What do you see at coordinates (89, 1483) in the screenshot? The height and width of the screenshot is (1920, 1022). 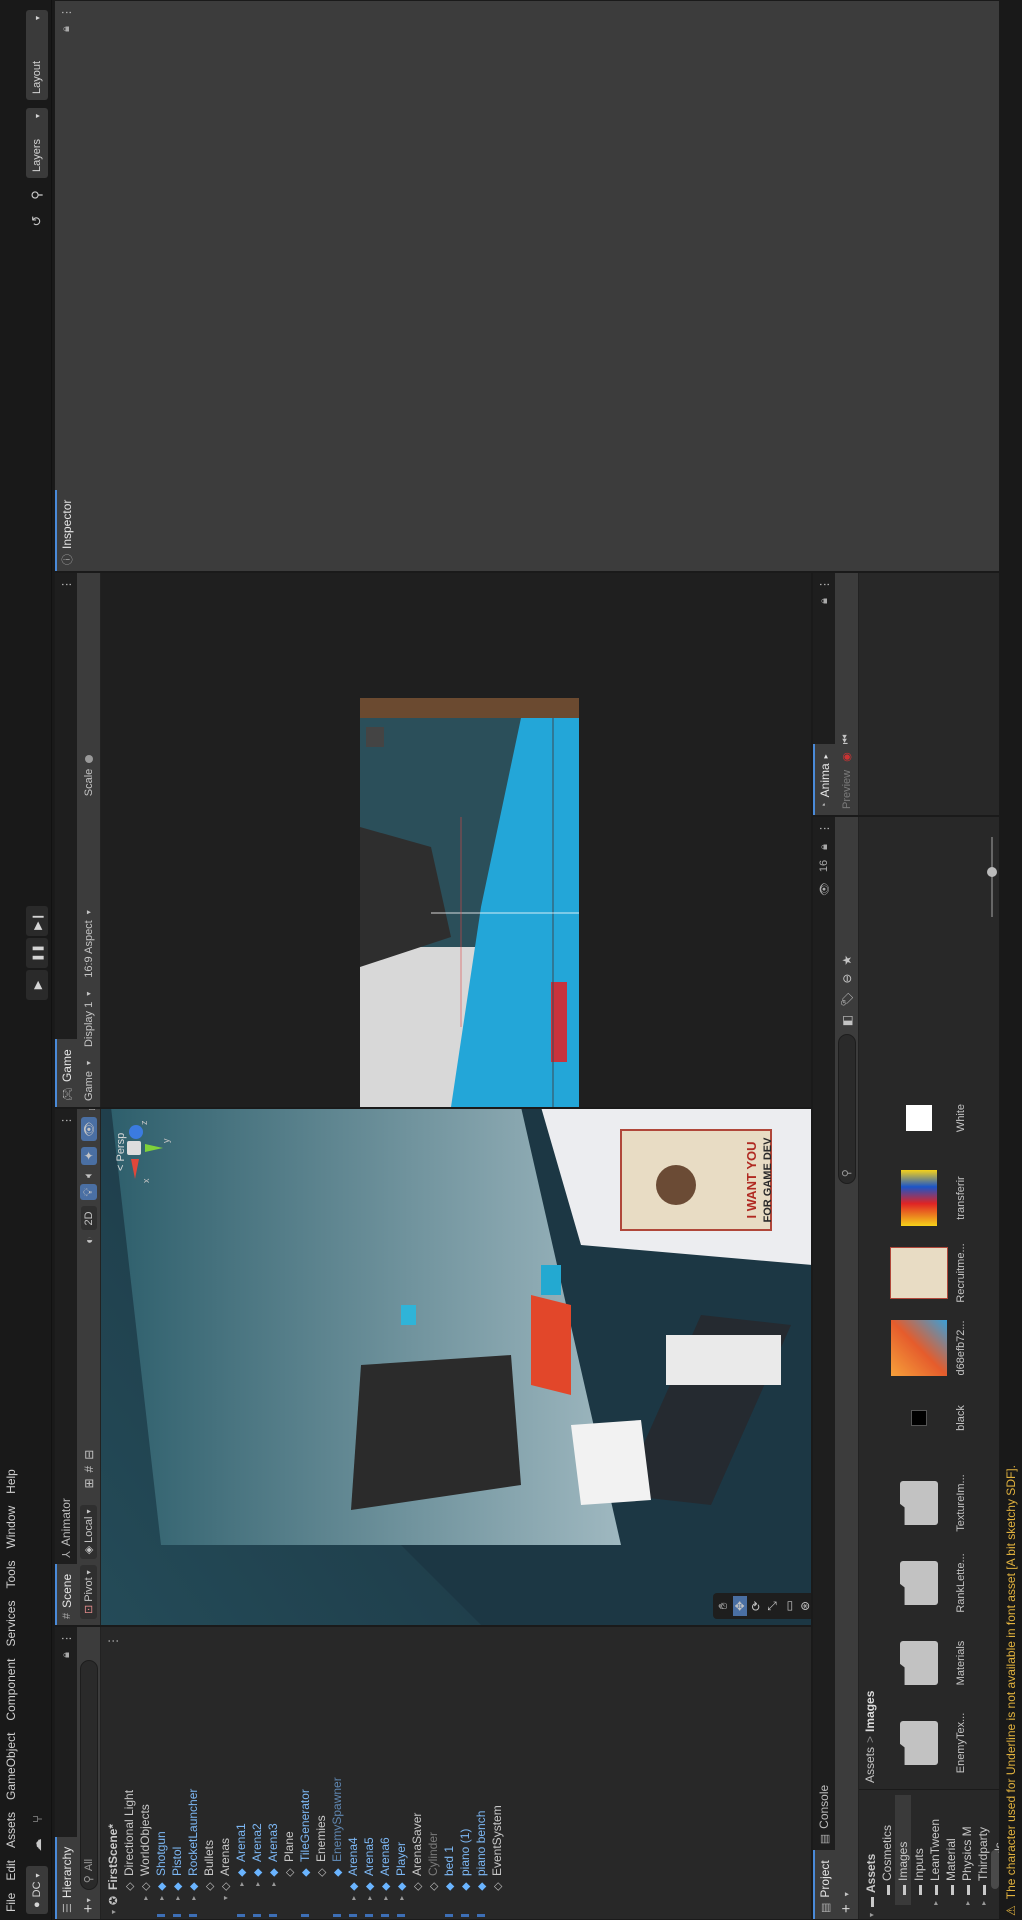 I see `grid-snap-icon: ⊞` at bounding box center [89, 1483].